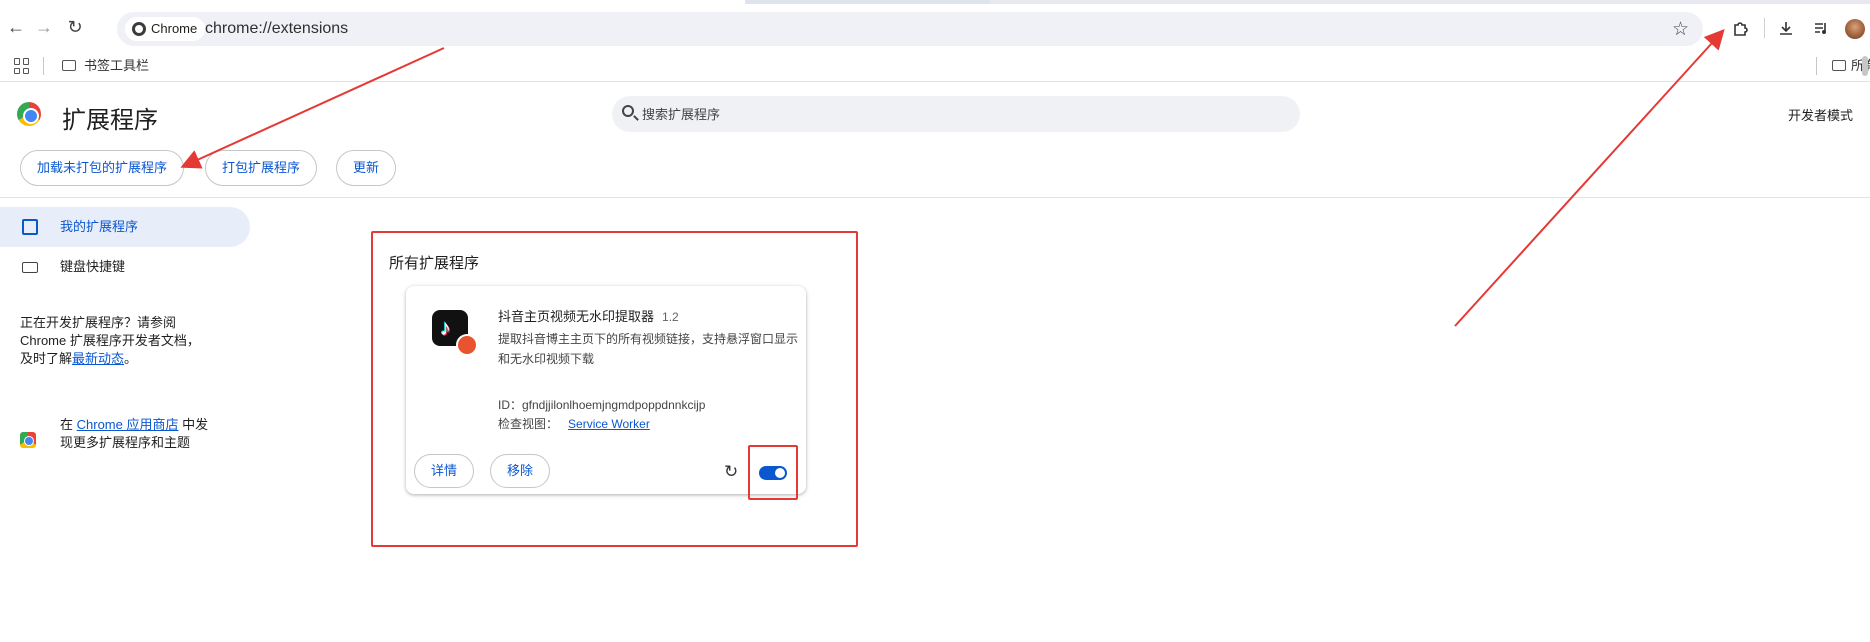 The width and height of the screenshot is (1870, 642). Describe the element at coordinates (44, 27) in the screenshot. I see `forward-icon: →` at that location.